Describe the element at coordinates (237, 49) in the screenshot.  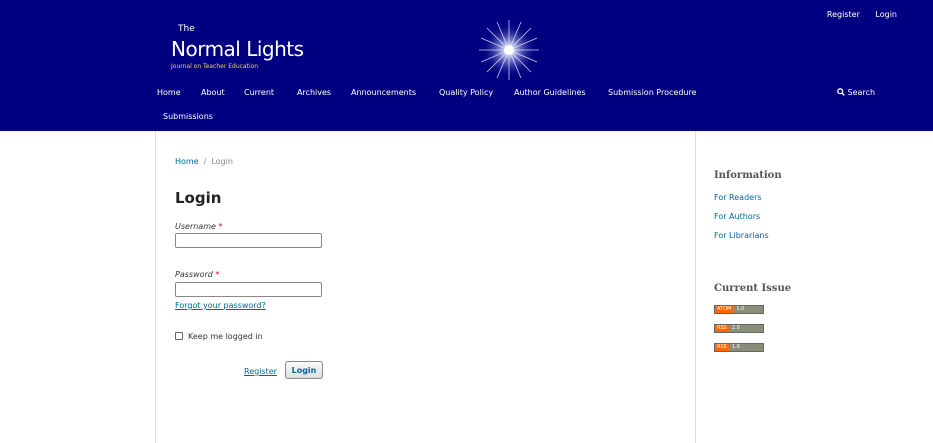
I see `logo-name: Normal Lights` at that location.